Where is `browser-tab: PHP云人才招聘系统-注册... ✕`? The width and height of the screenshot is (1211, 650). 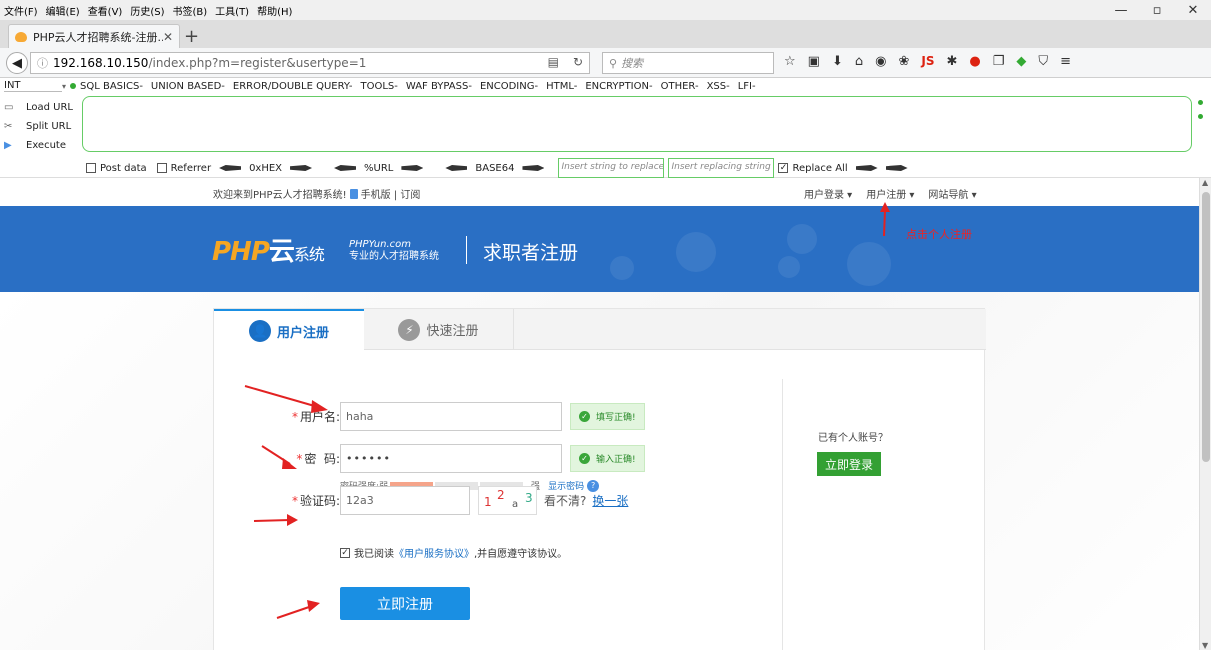 browser-tab: PHP云人才招聘系统-注册... ✕ is located at coordinates (94, 36).